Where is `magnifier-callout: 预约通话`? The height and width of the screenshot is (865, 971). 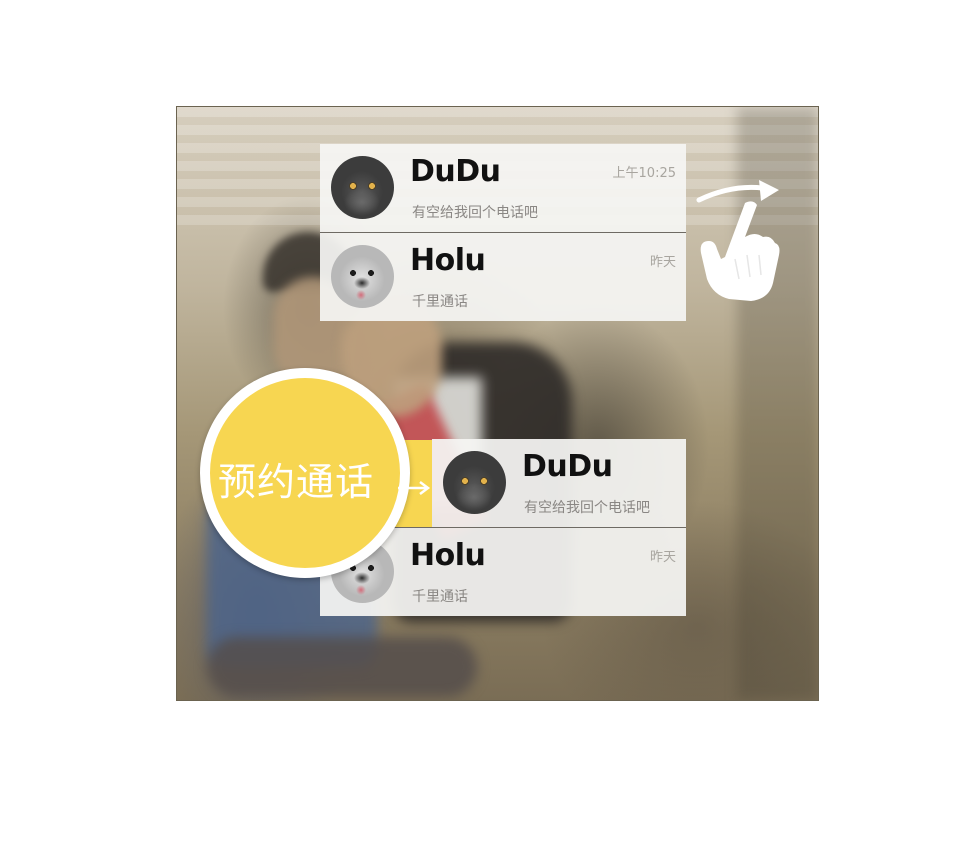
magnifier-callout: 预约通话 is located at coordinates (305, 473).